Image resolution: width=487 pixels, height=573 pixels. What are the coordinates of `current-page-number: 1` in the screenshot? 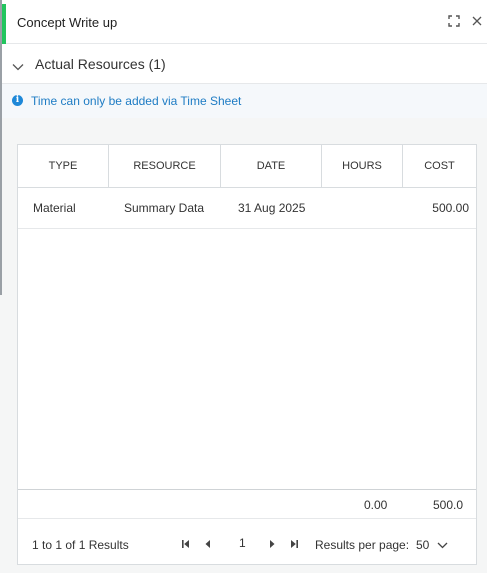 It's located at (242, 543).